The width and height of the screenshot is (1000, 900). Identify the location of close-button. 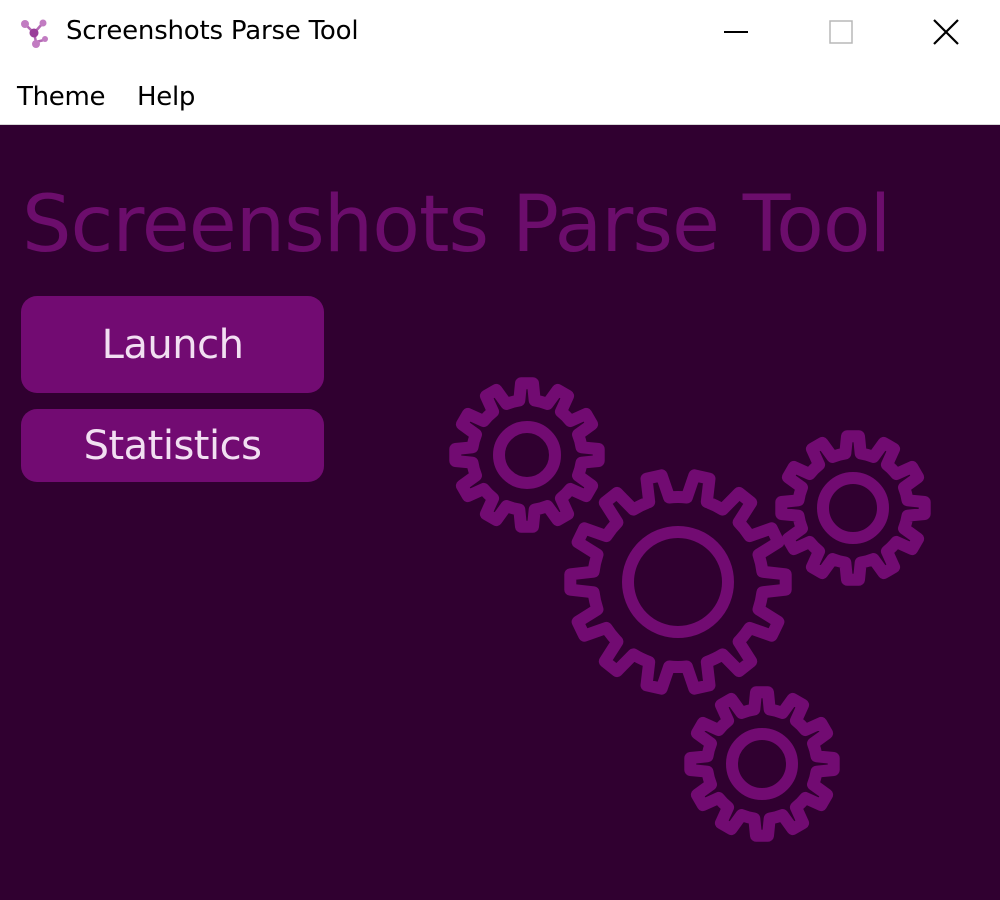
(945, 34).